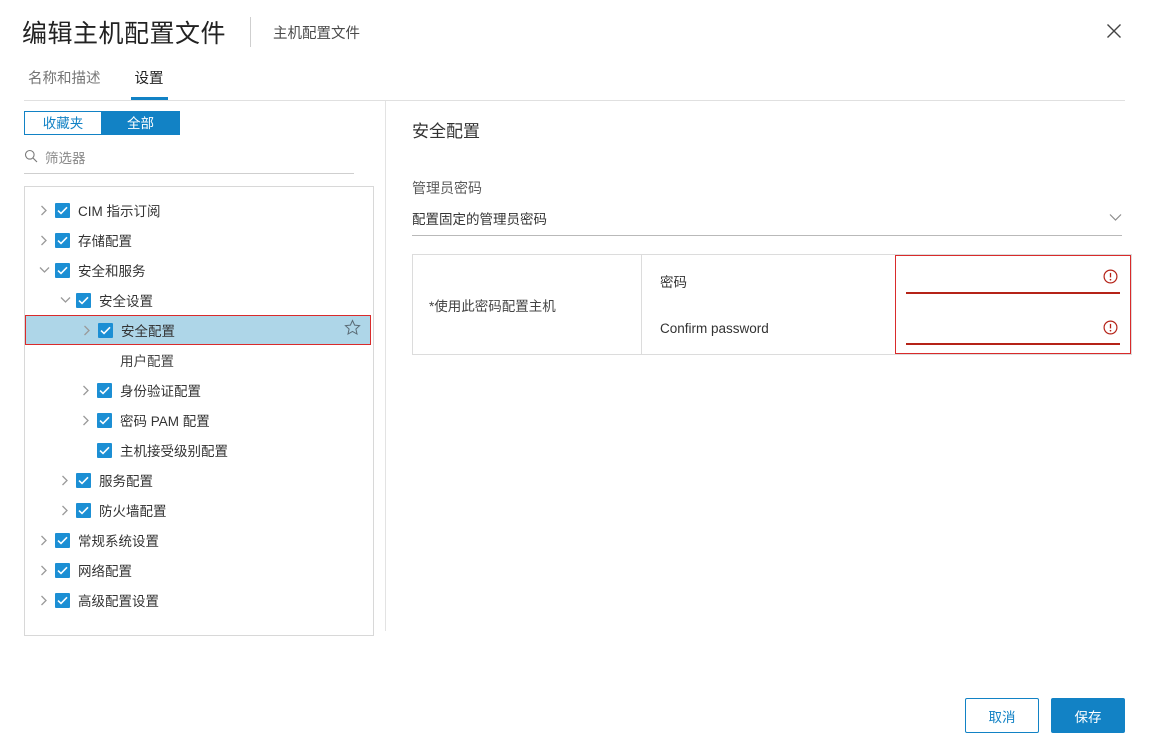 The width and height of the screenshot is (1149, 751). I want to click on confirm-password-input, so click(1012, 330).